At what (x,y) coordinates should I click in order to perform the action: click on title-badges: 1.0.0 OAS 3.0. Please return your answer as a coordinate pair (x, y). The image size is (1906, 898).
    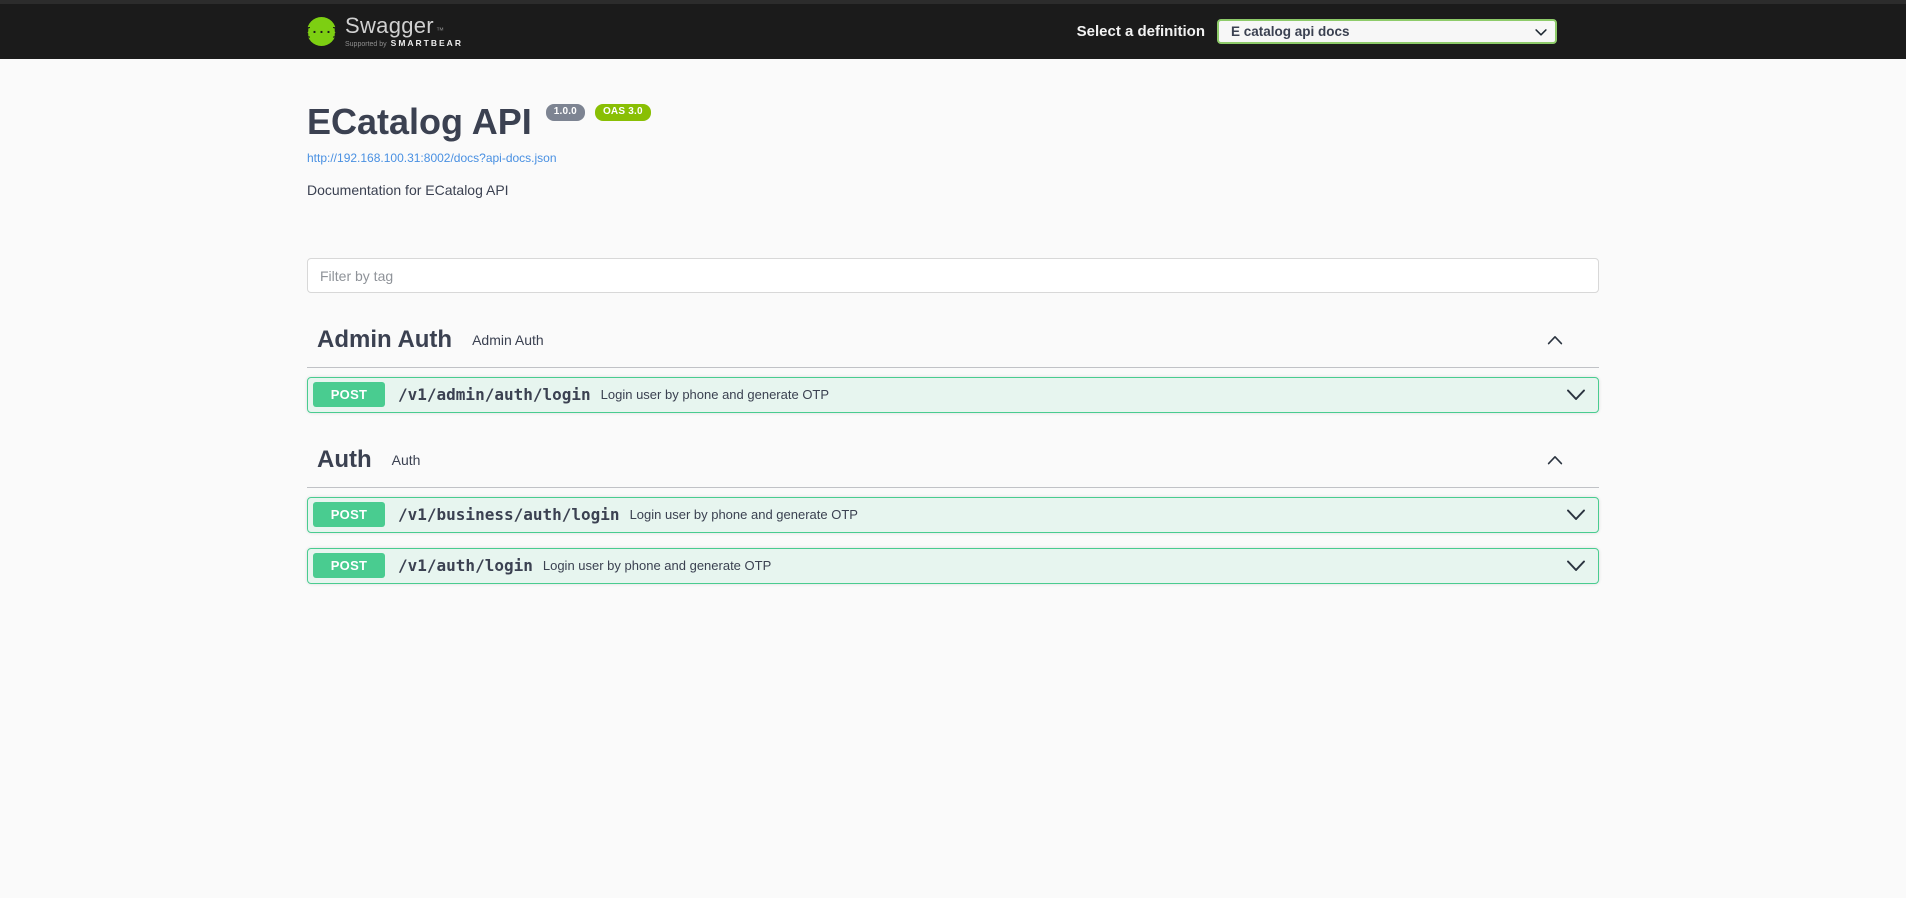
    Looking at the image, I should click on (598, 112).